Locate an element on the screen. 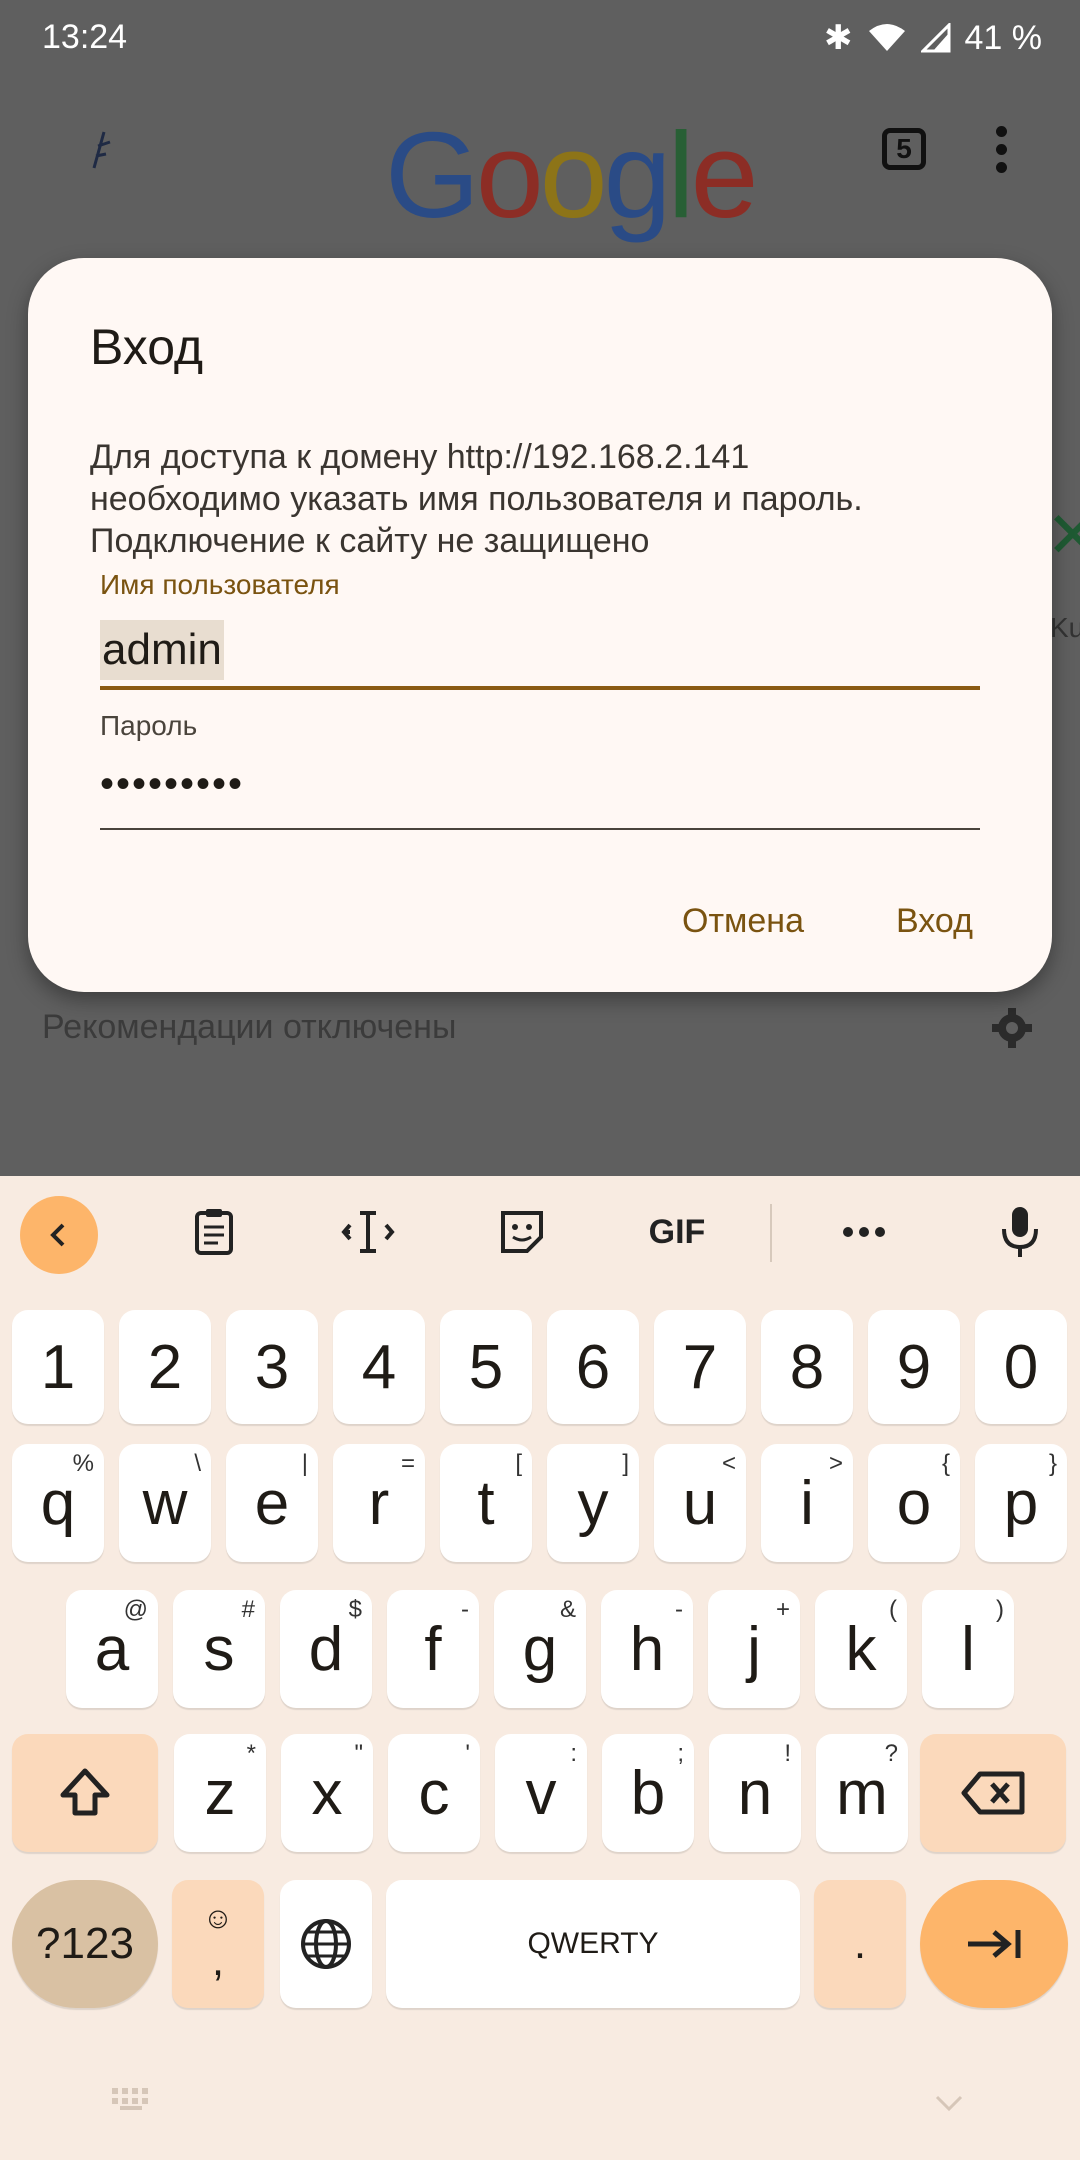 The height and width of the screenshot is (2160, 1080). key-8: 8 is located at coordinates (807, 1367).